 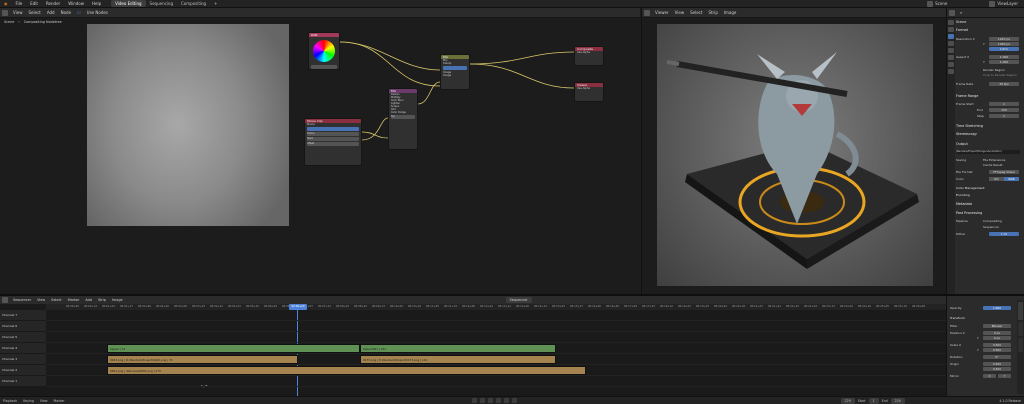 I want to click on rgb-node: RGB, so click(x=324, y=51).